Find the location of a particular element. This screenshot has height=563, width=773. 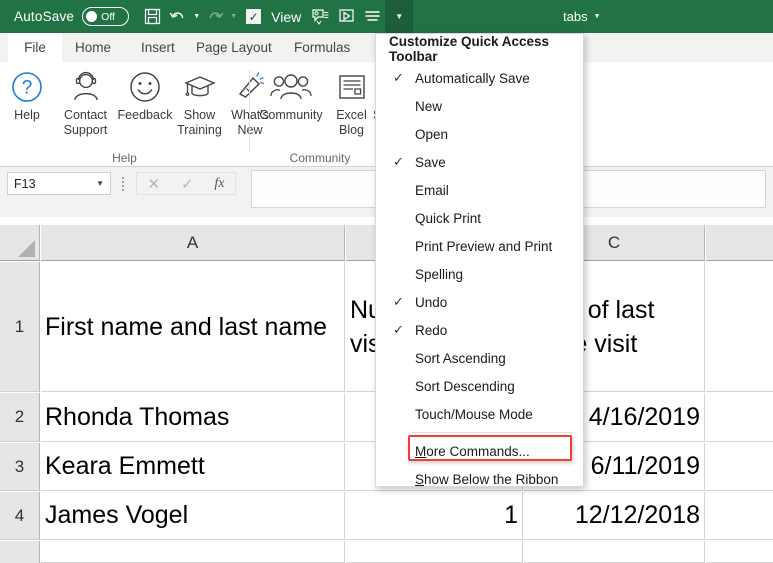

check-icon: ✓ is located at coordinates (398, 77).